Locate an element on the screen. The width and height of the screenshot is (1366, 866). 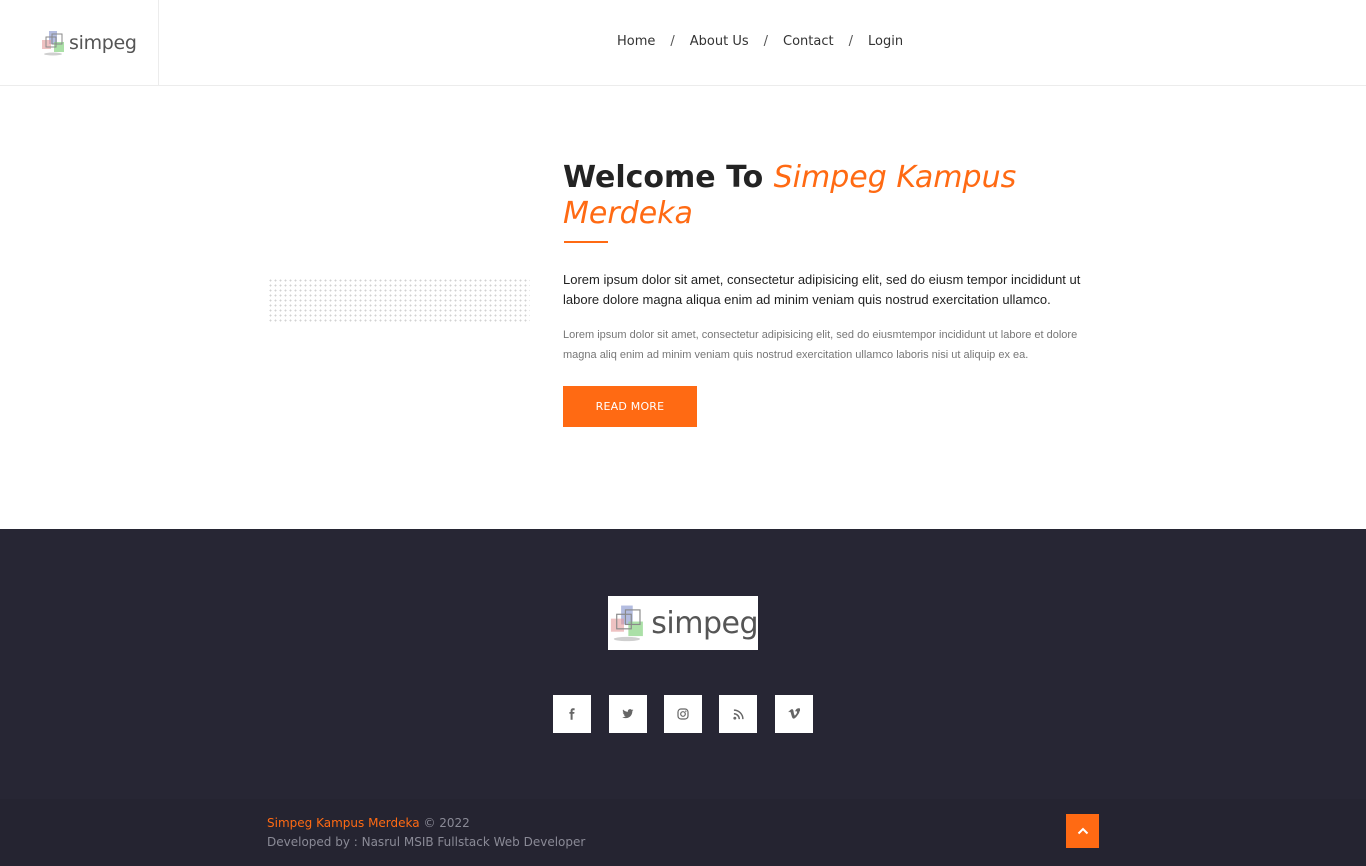
instagram-icon is located at coordinates (683, 714).